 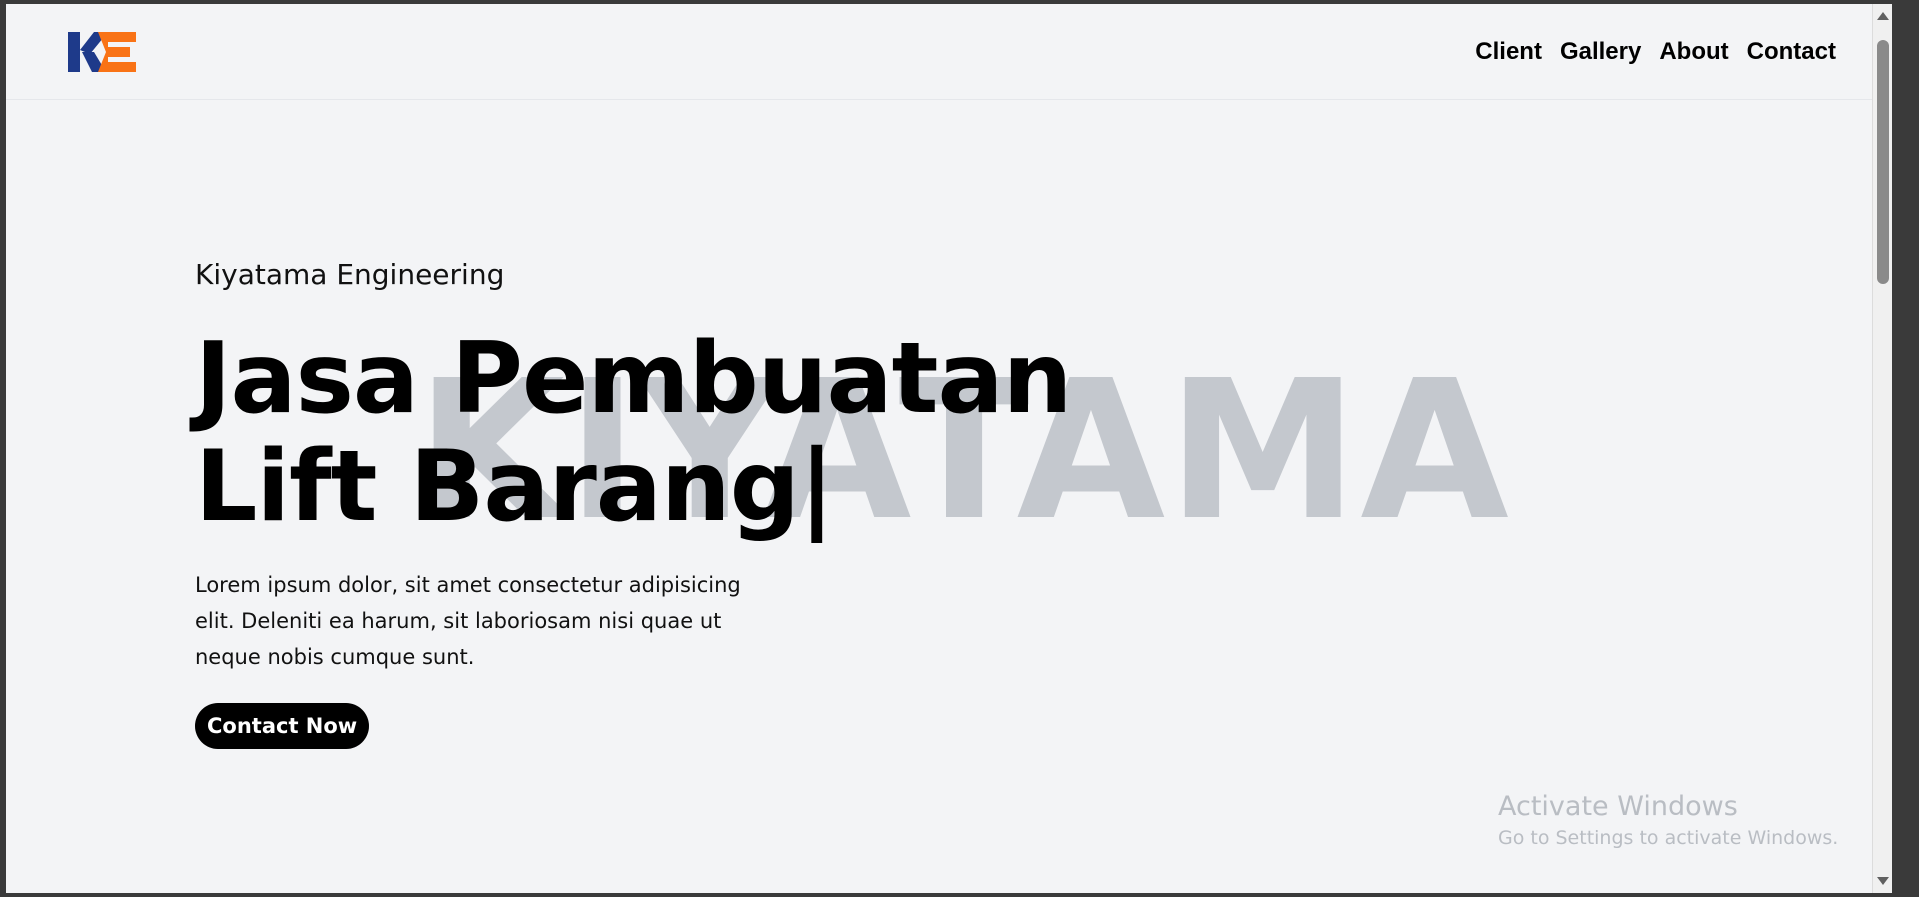 I want to click on logo-letter-e, so click(x=117, y=52).